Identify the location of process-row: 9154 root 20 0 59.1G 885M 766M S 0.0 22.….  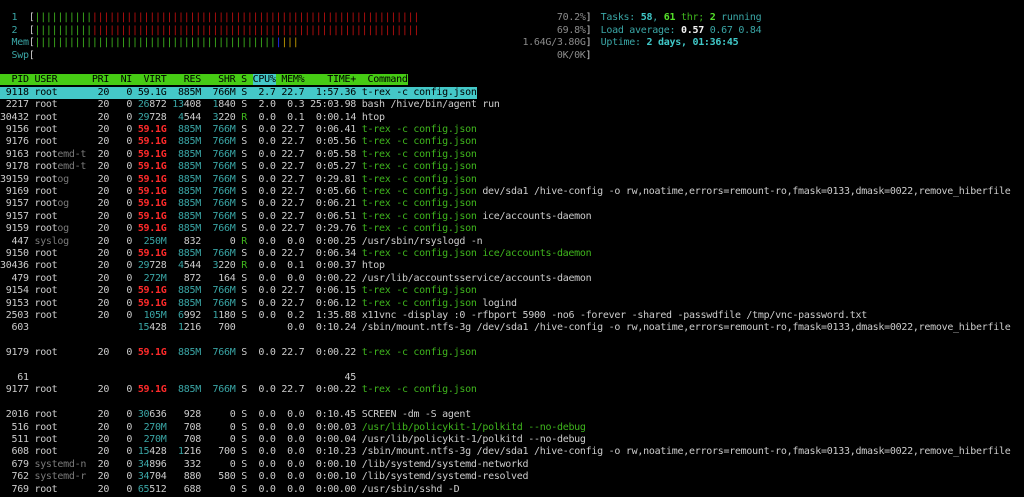
(238, 291).